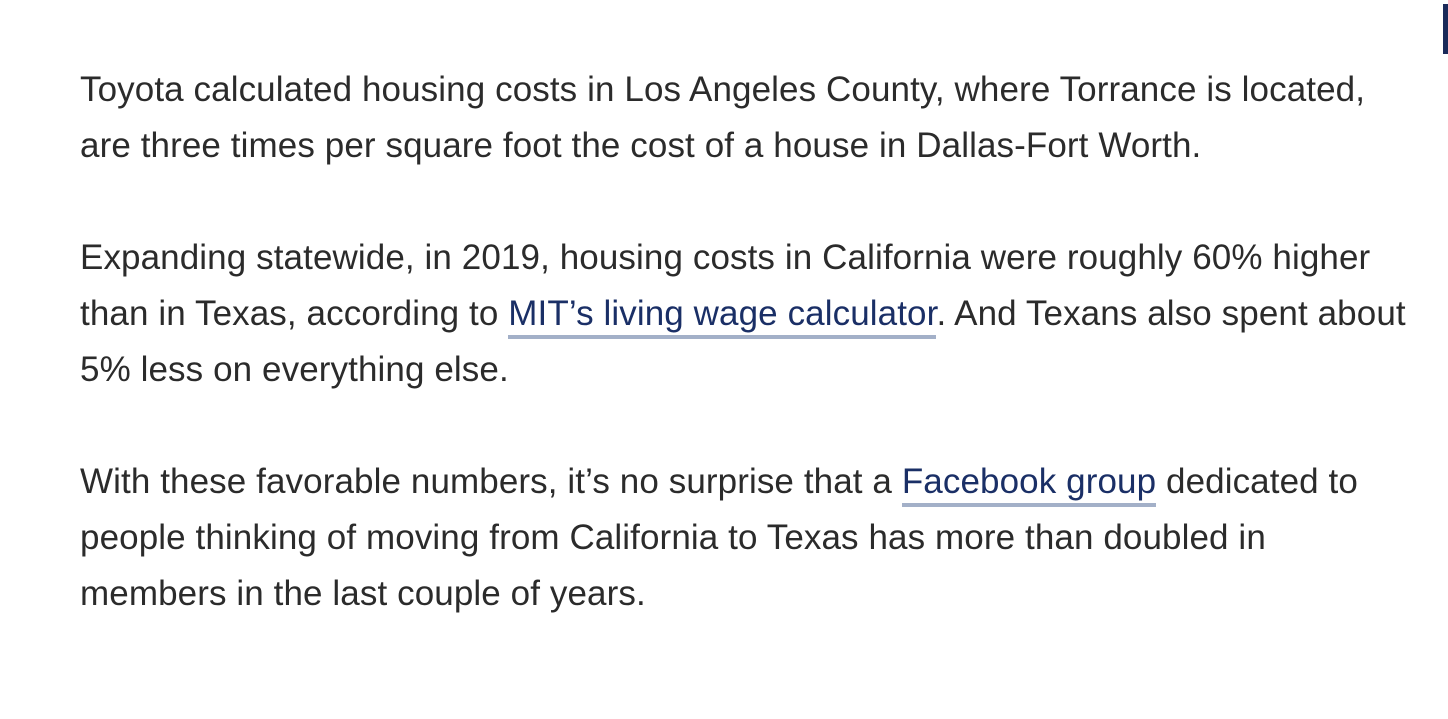  I want to click on edge-accent-bar, so click(1445, 29).